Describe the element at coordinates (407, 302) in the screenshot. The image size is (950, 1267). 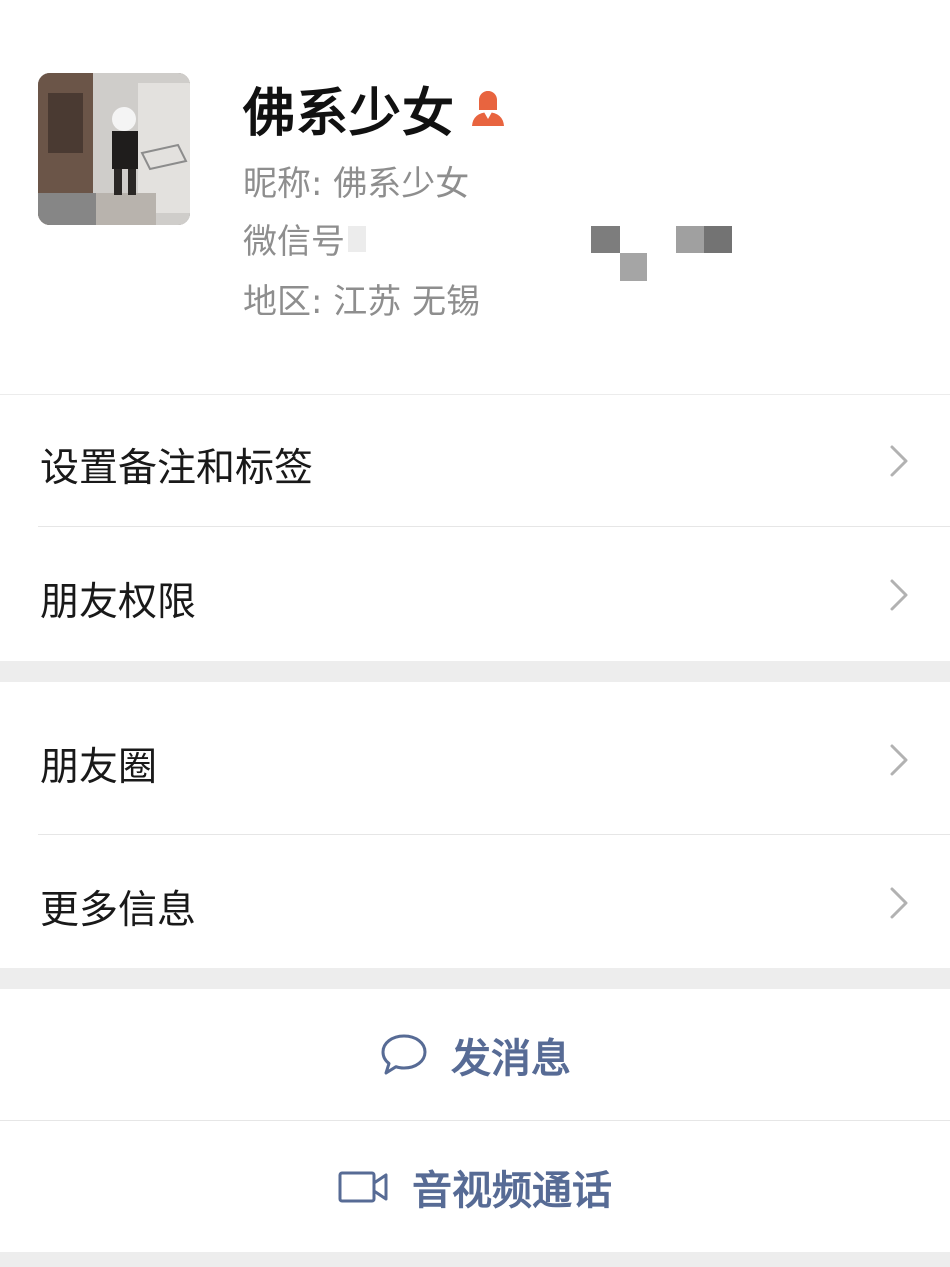
I see `region-value: 江苏 无锡` at that location.